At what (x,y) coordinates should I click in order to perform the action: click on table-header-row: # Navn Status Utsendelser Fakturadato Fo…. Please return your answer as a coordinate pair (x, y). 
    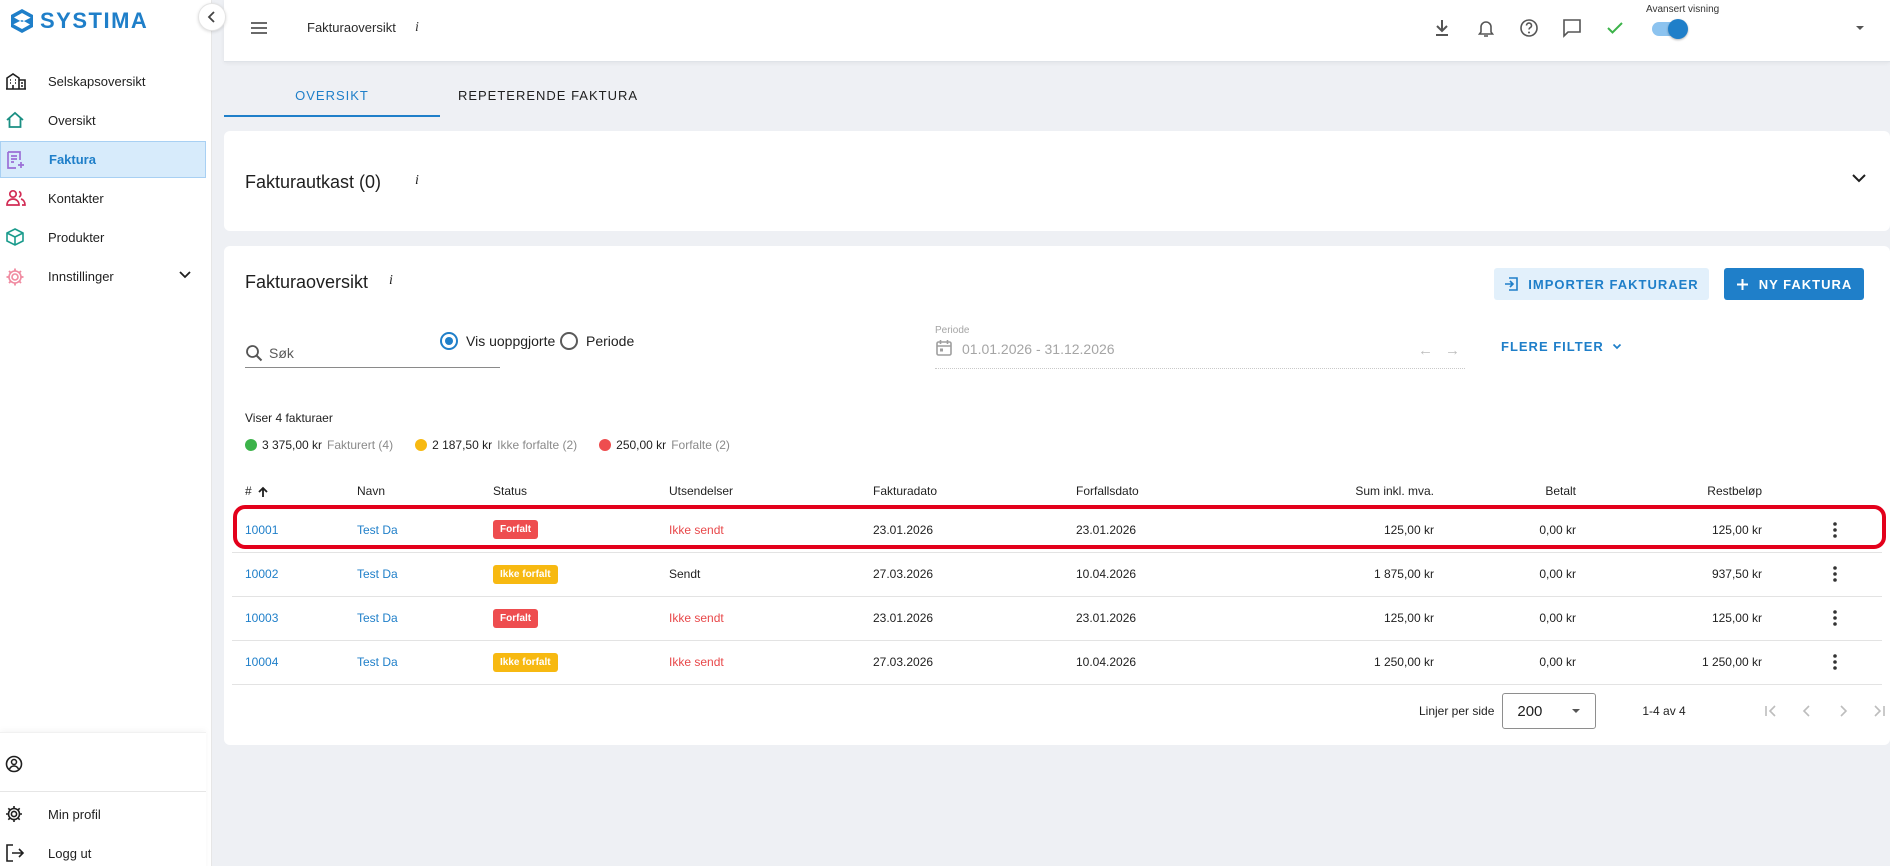
    Looking at the image, I should click on (1057, 491).